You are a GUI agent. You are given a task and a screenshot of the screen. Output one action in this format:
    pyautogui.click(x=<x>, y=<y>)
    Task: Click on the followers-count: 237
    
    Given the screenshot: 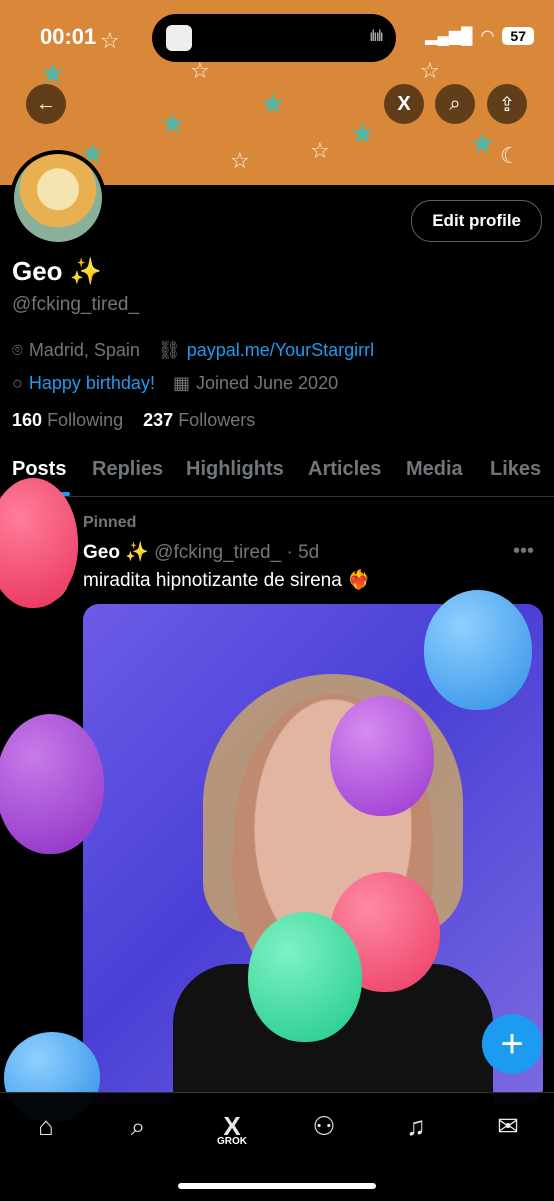 What is the action you would take?
    pyautogui.click(x=158, y=420)
    